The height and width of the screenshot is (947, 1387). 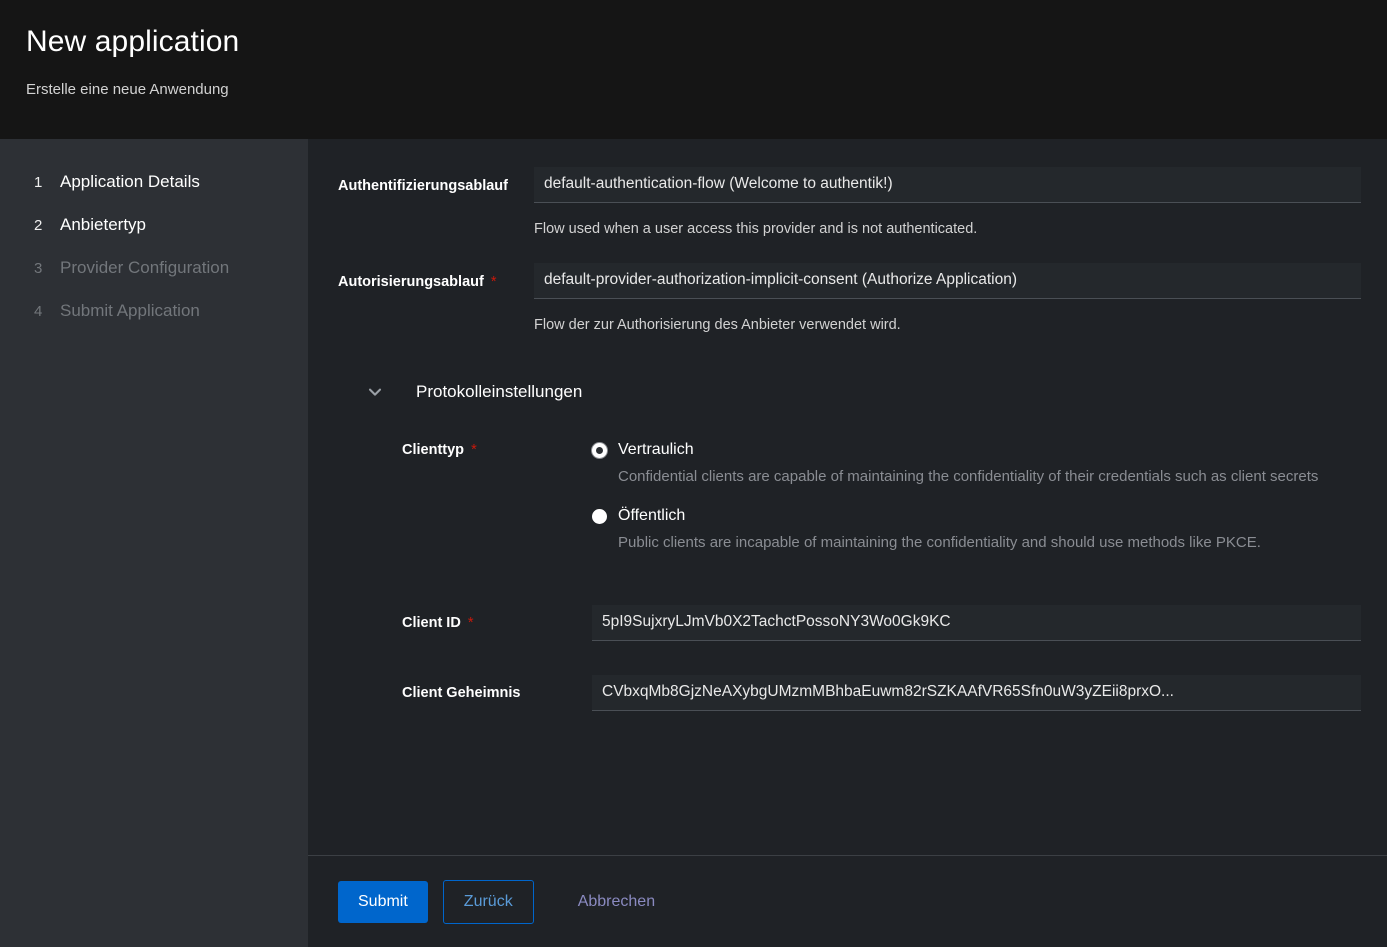 What do you see at coordinates (656, 449) in the screenshot?
I see `radio-label: Vertraulich` at bounding box center [656, 449].